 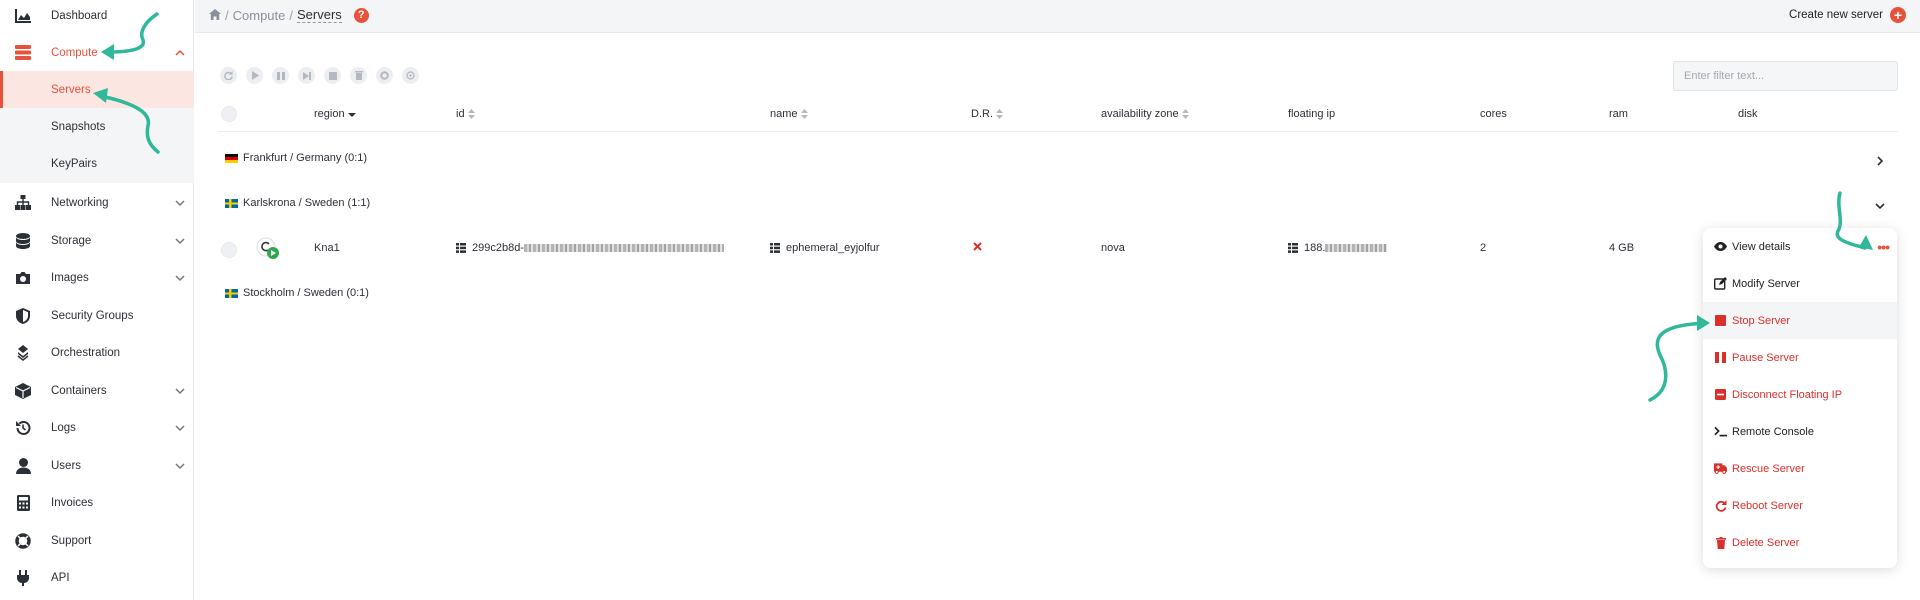 What do you see at coordinates (23, 391) in the screenshot?
I see `cube-icon` at bounding box center [23, 391].